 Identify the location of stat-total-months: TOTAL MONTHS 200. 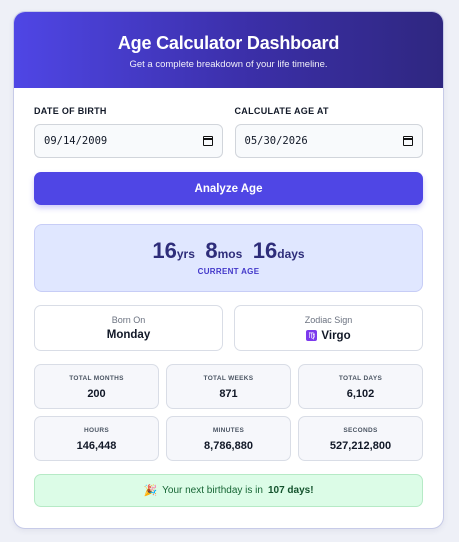
(96, 386).